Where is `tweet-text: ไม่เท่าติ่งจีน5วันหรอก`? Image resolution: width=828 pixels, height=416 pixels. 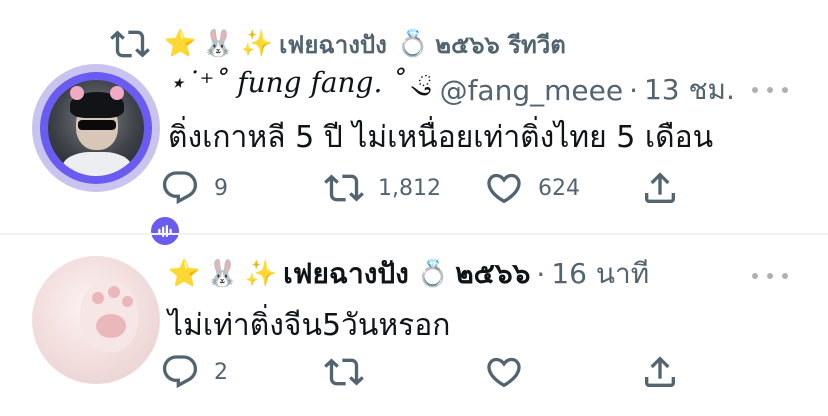
tweet-text: ไม่เท่าติ่งจีน5วันหรอก is located at coordinates (309, 325).